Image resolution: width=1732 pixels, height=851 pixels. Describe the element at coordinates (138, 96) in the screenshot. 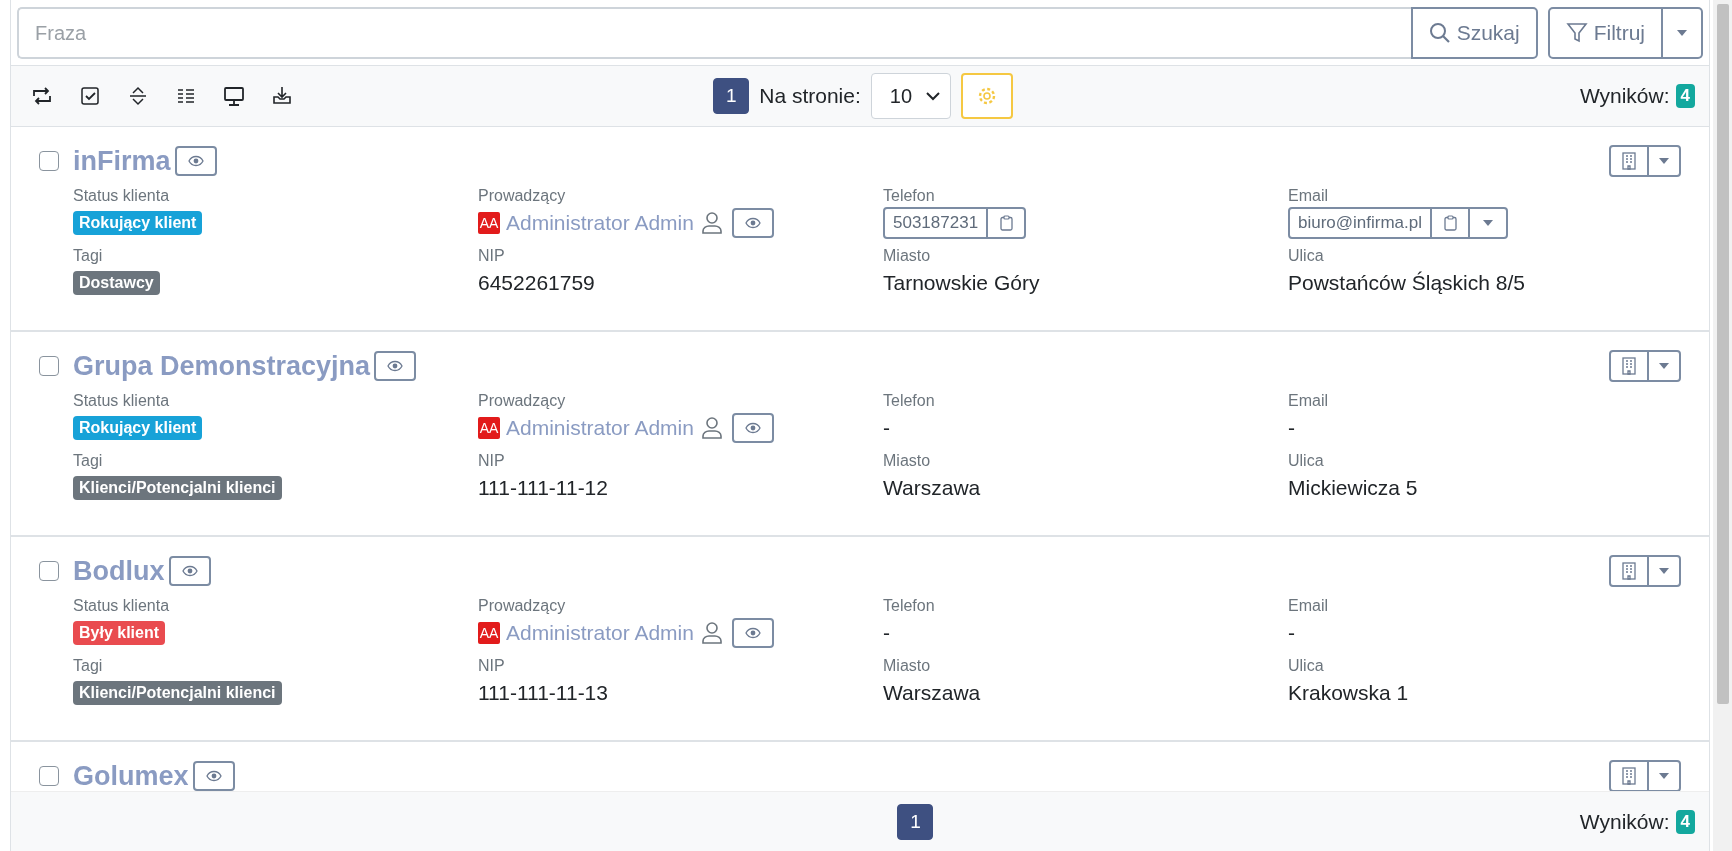

I see `expand-icon` at that location.